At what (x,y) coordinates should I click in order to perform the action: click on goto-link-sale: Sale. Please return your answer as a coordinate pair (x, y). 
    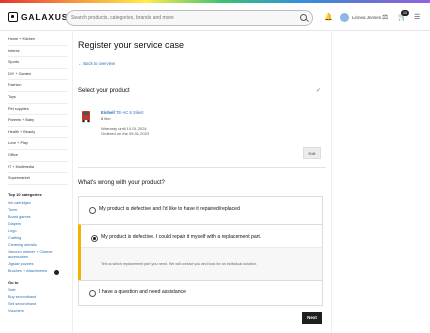
    Looking at the image, I should click on (38, 290).